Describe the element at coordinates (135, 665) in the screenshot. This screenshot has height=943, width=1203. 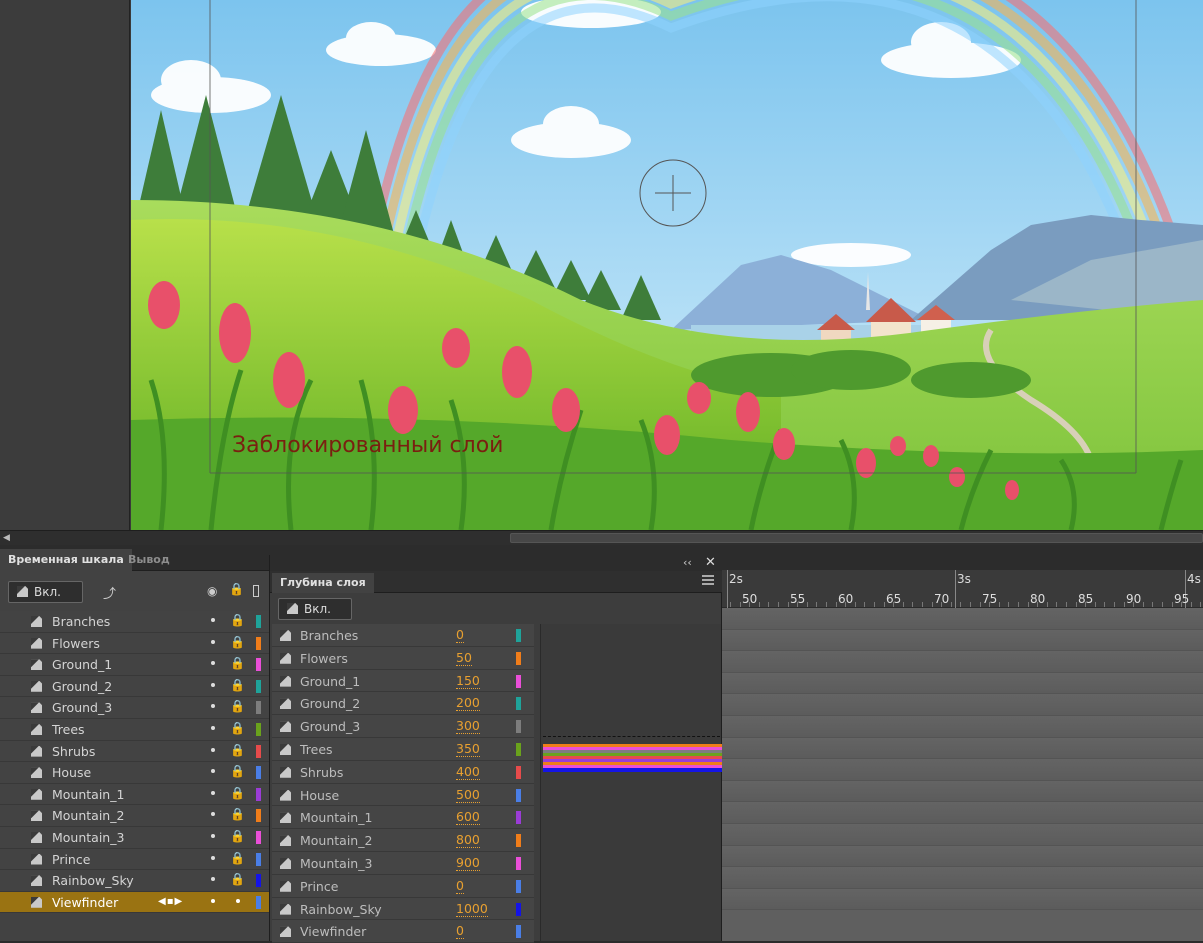
I see `layer-row: Ground_1 🔒` at that location.